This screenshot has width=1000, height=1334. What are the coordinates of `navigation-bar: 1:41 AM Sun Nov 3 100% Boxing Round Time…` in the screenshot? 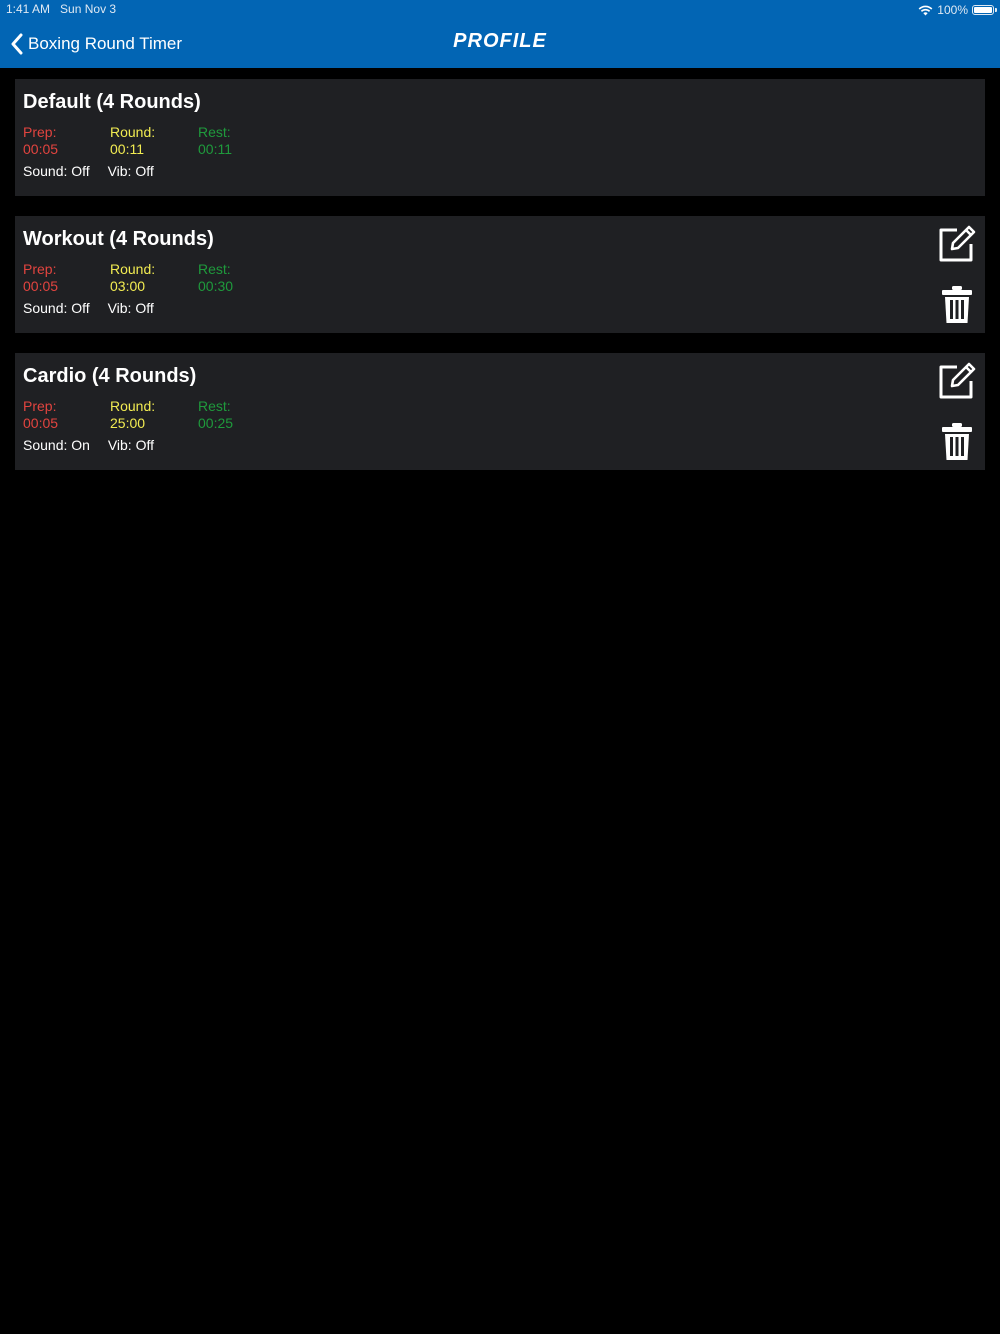 It's located at (500, 34).